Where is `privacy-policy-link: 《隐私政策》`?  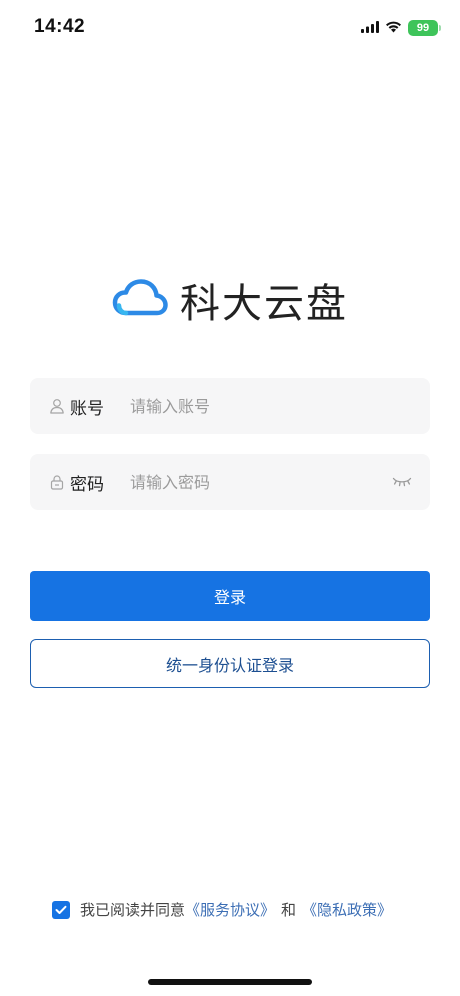
privacy-policy-link: 《隐私政策》 is located at coordinates (347, 909).